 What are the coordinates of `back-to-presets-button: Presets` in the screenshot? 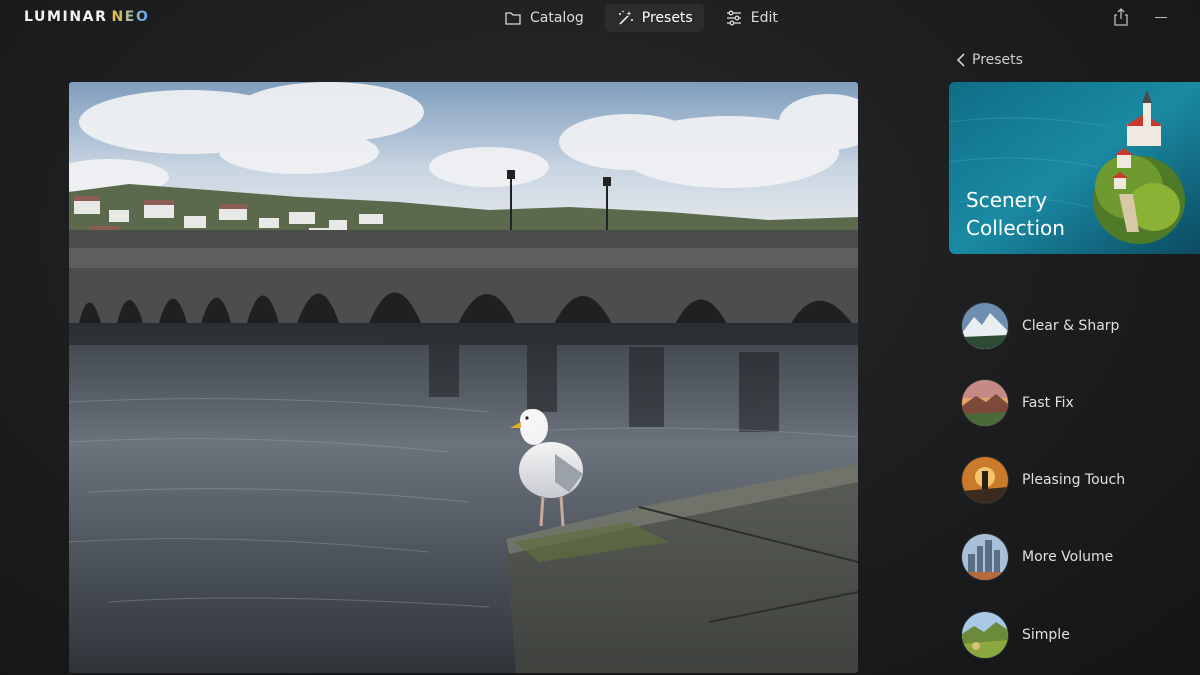 It's located at (989, 60).